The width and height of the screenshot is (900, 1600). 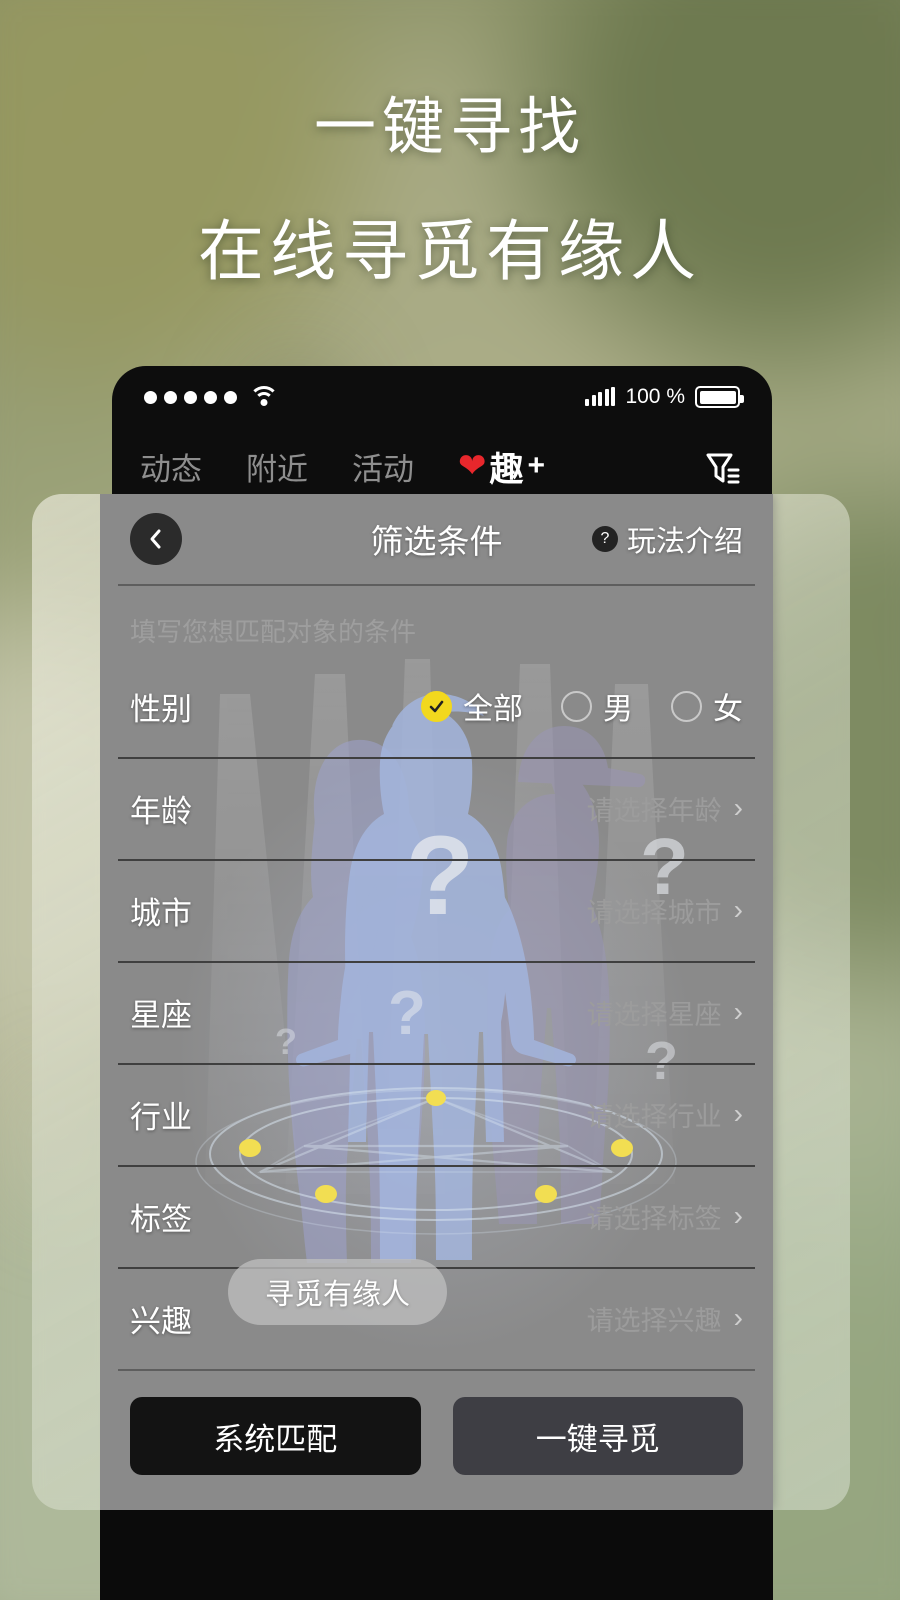 What do you see at coordinates (436, 910) in the screenshot?
I see `row-city: 城市 请选择城市 ›` at bounding box center [436, 910].